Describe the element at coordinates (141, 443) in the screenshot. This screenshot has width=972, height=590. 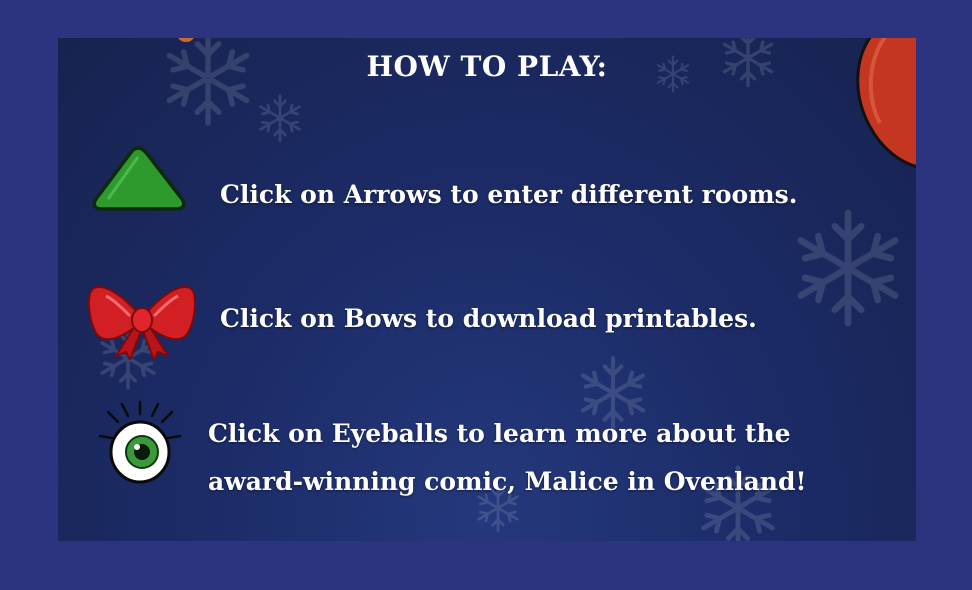
I see `eyeball-icon` at that location.